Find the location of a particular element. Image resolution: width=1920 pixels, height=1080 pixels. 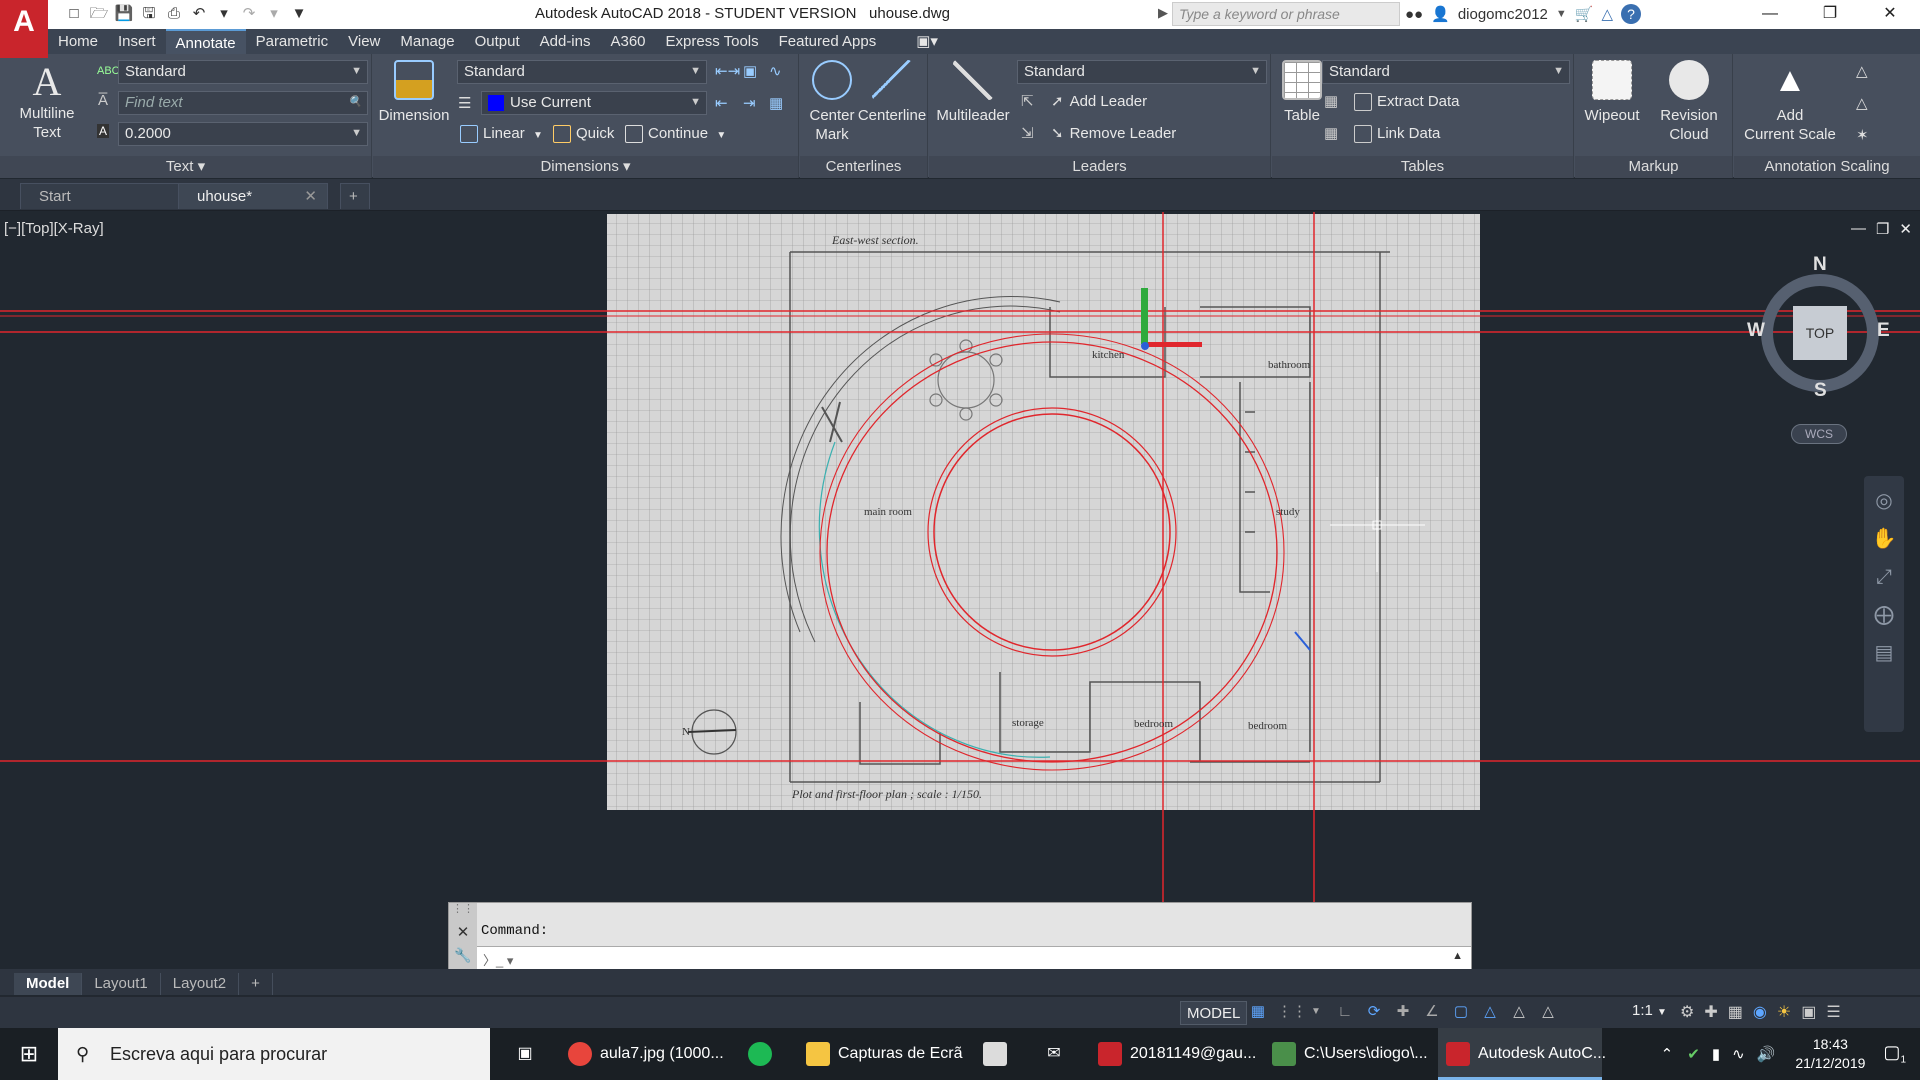

wcs-menu: WCS is located at coordinates (1819, 434).